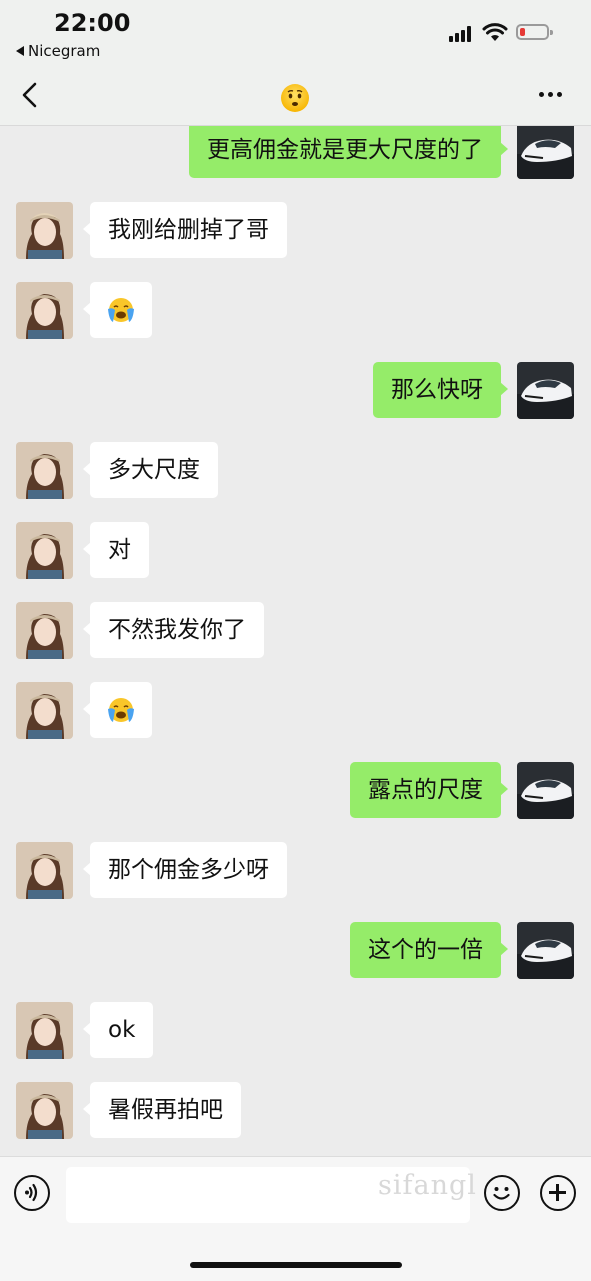 This screenshot has width=591, height=1281. What do you see at coordinates (118, 1030) in the screenshot?
I see `message-bubble-incoming: ok` at bounding box center [118, 1030].